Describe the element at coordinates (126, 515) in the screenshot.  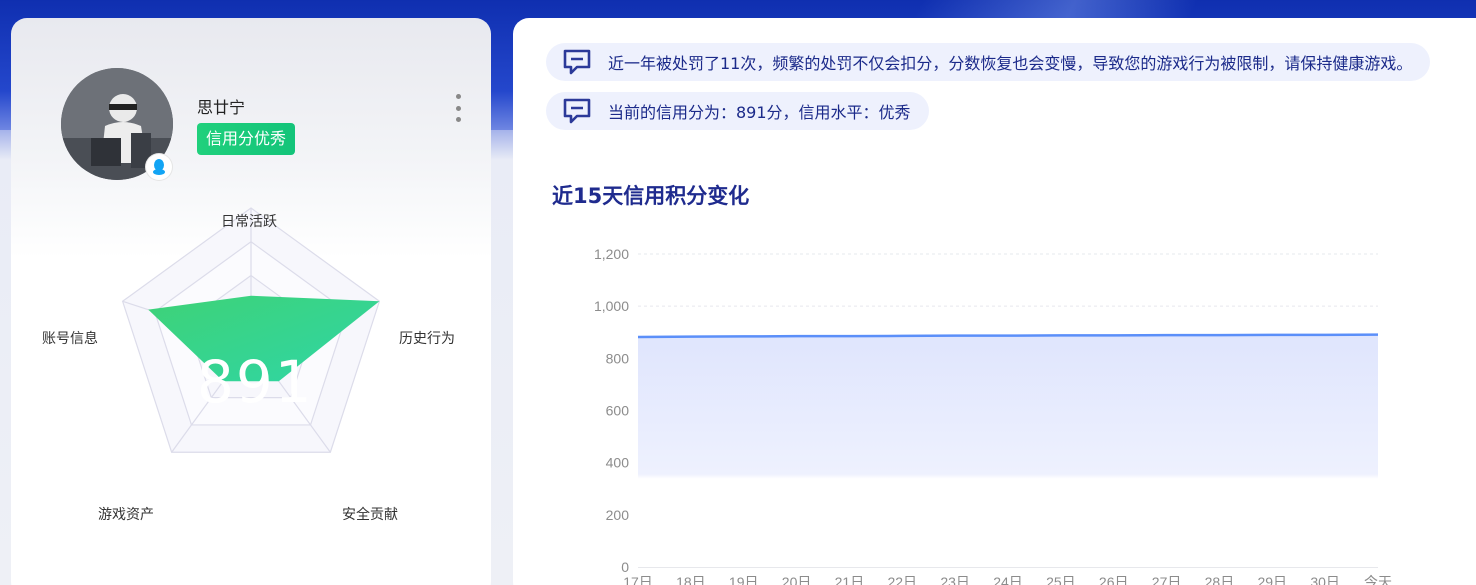
I see `radar-label-game-assets: 游戏资产` at that location.